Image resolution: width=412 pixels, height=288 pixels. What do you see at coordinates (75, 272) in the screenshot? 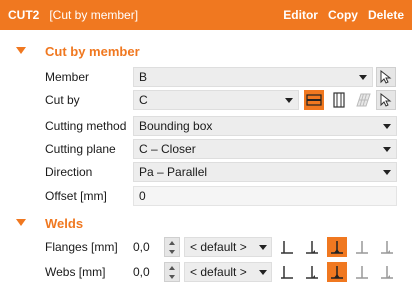
I see `webs-label: Webs [mm]` at bounding box center [75, 272].